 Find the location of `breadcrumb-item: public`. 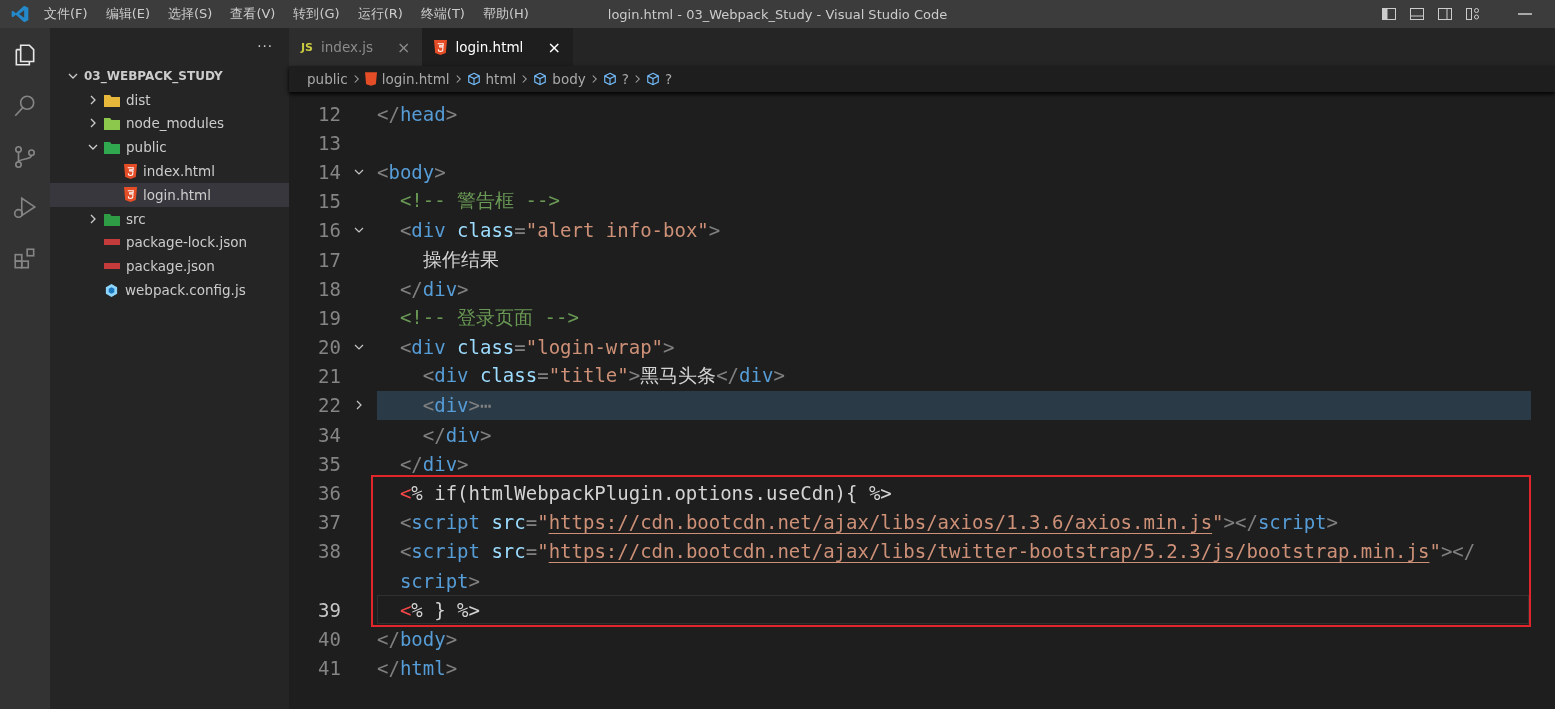

breadcrumb-item: public is located at coordinates (327, 79).